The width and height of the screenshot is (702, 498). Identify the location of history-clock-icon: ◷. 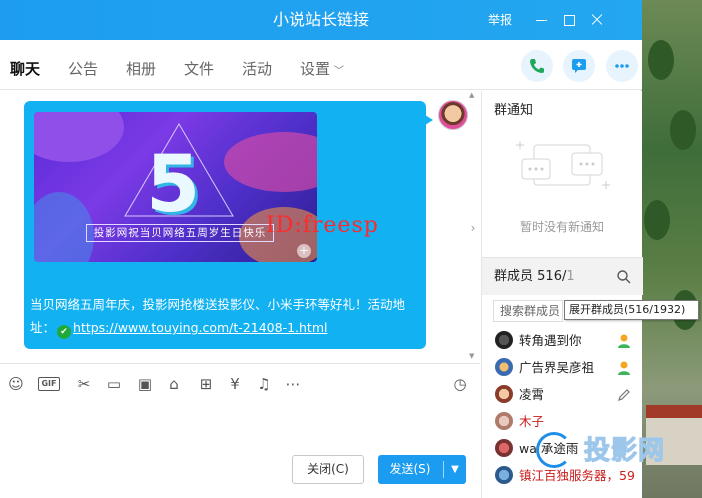
(460, 384).